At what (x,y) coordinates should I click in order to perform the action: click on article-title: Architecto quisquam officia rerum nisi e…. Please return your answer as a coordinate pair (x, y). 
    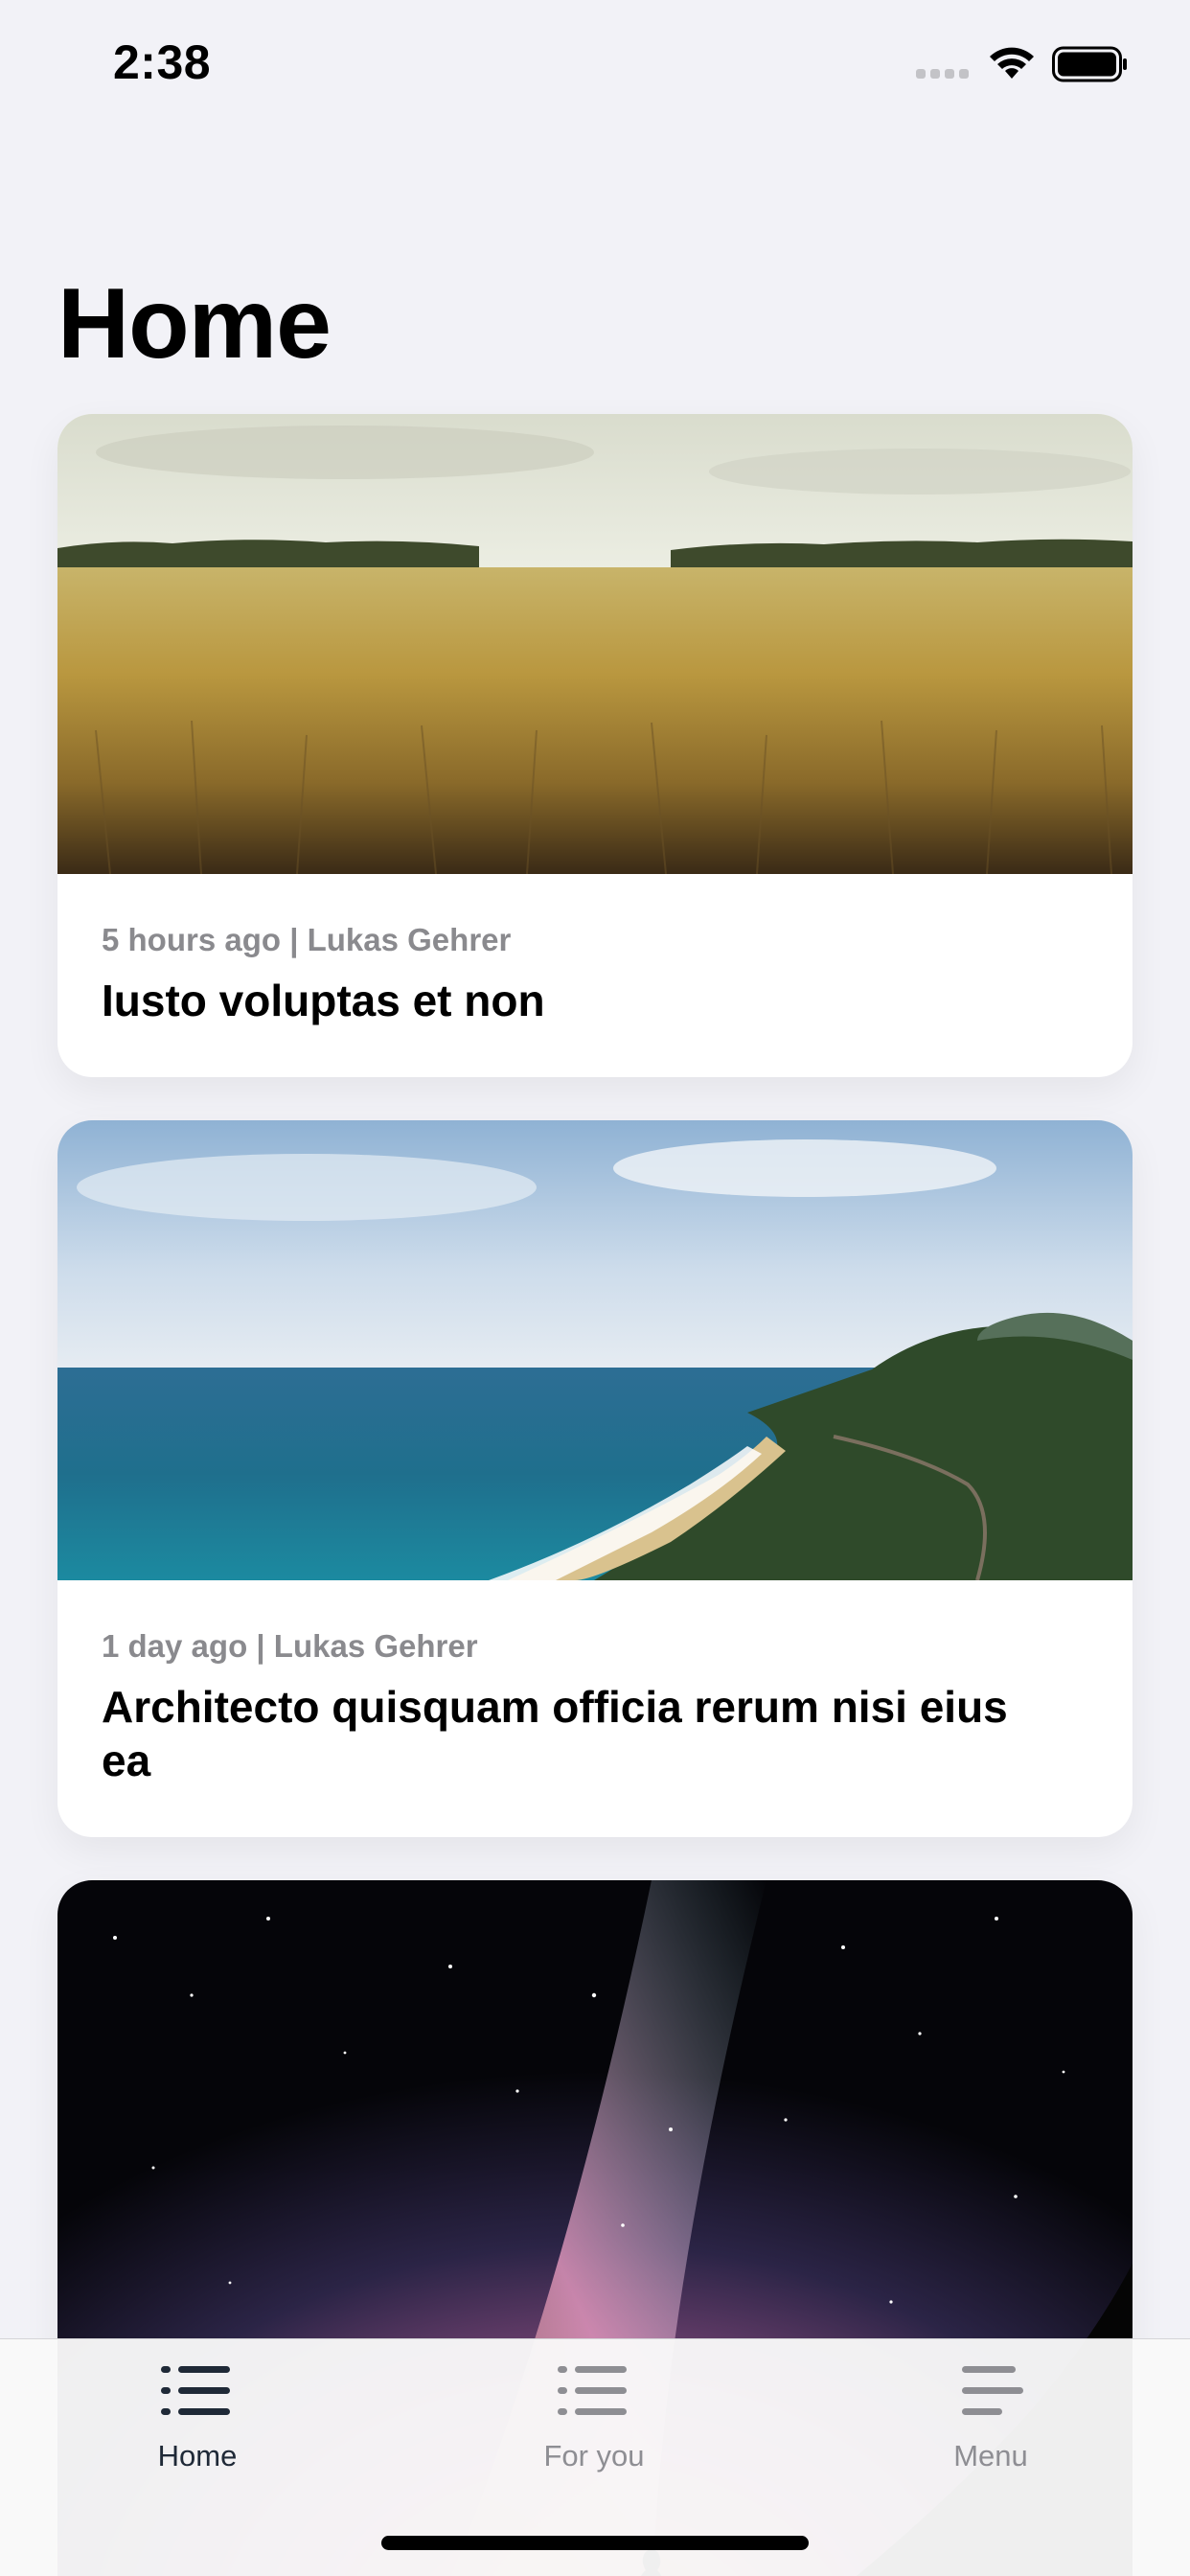
    Looking at the image, I should click on (555, 1733).